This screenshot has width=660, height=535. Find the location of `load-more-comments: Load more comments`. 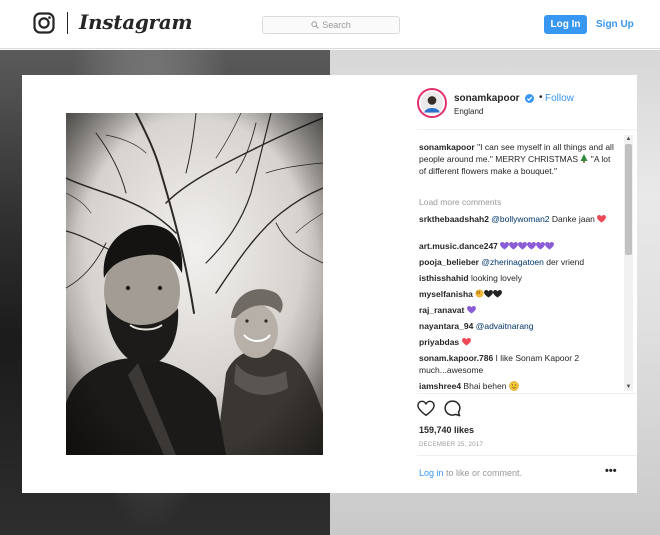

load-more-comments: Load more comments is located at coordinates (460, 202).